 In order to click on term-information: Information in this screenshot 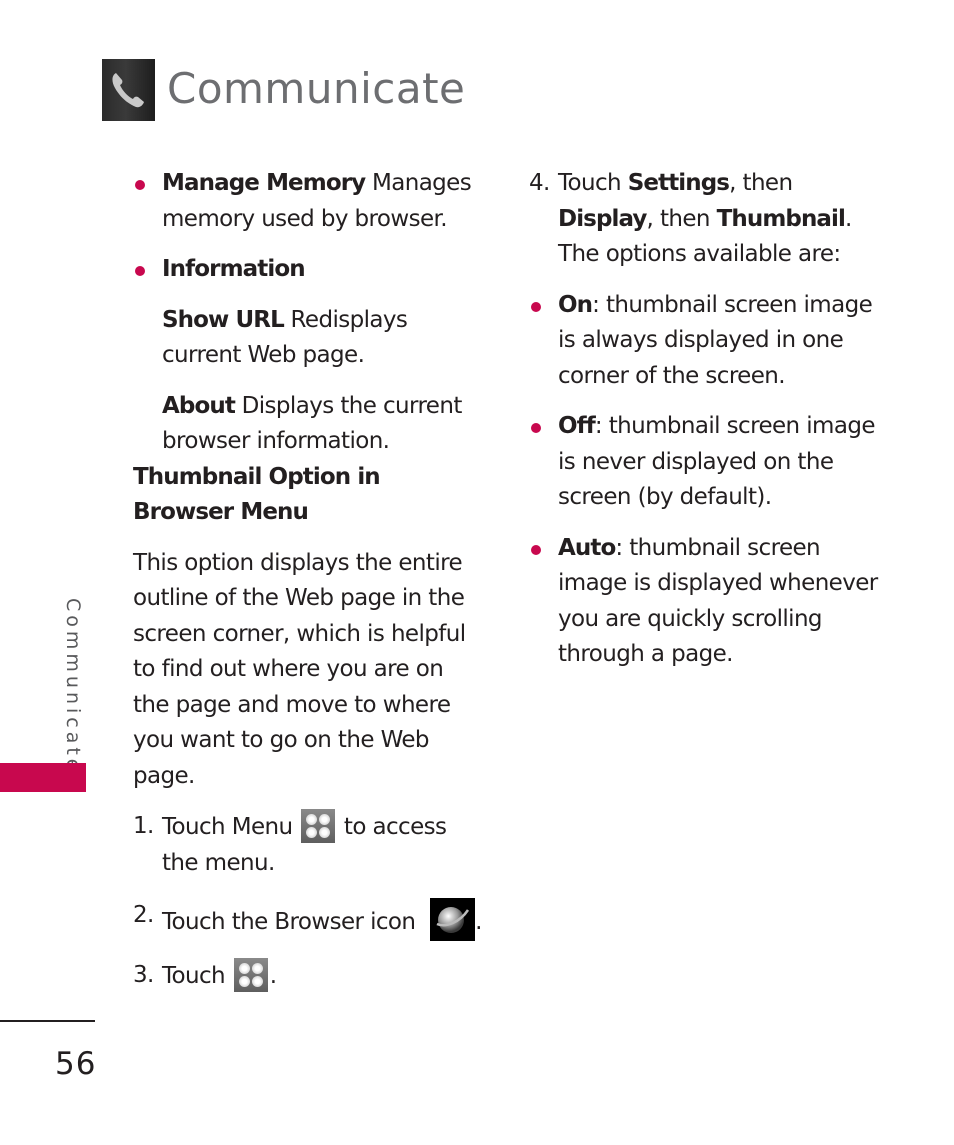, I will do `click(234, 269)`.